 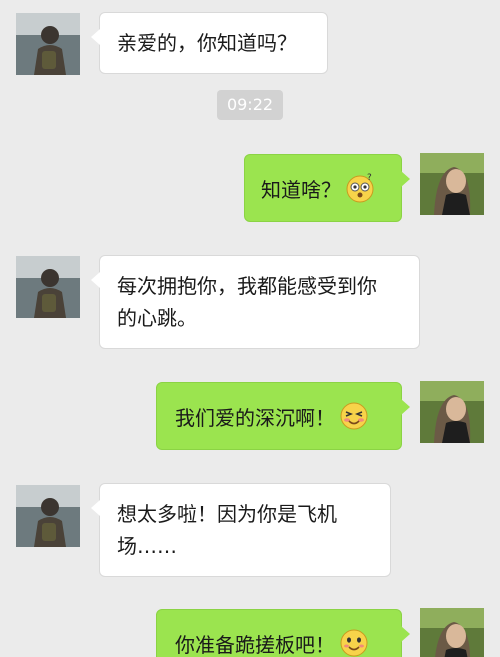 I want to click on outgoing-message-bubble: 知道啥？ ?, so click(x=327, y=188).